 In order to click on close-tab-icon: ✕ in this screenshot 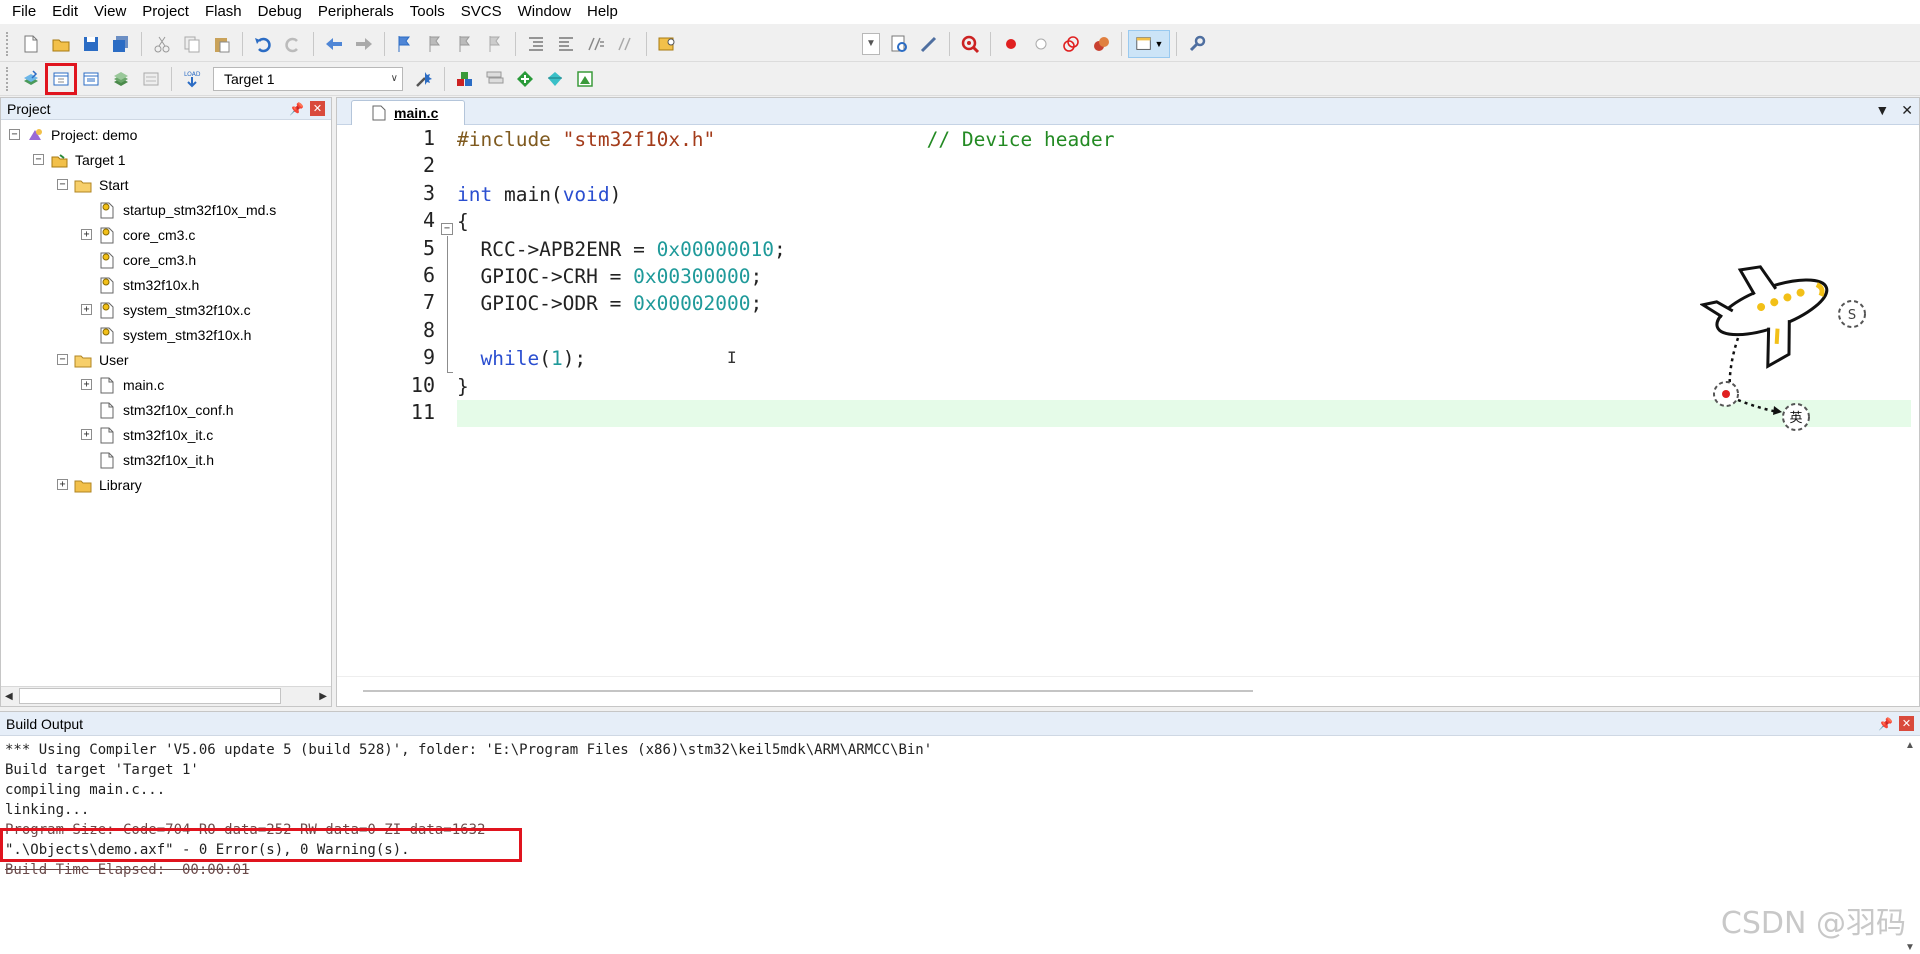, I will do `click(1907, 110)`.